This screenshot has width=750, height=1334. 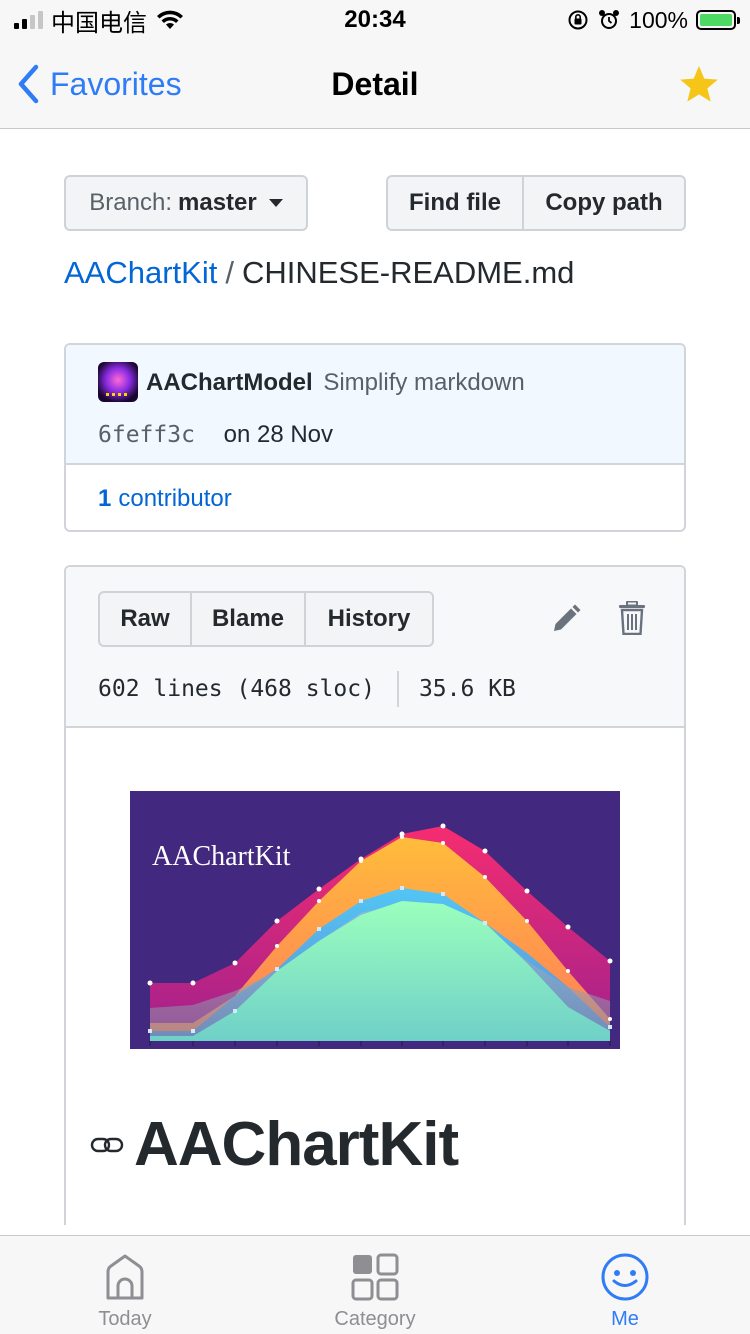 What do you see at coordinates (375, 1319) in the screenshot?
I see `tab-category-label: Category` at bounding box center [375, 1319].